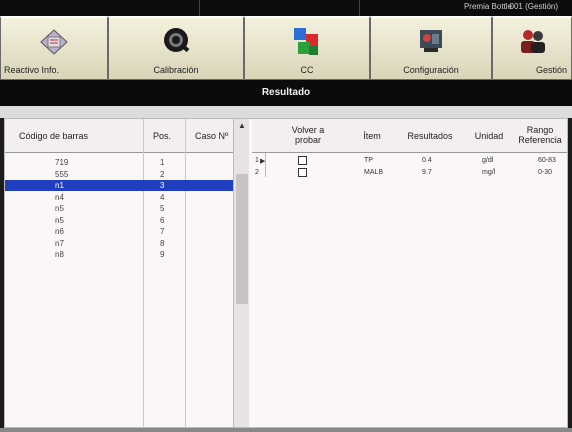 The image size is (572, 432). Describe the element at coordinates (162, 243) in the screenshot. I see `sample-position: 8` at that location.